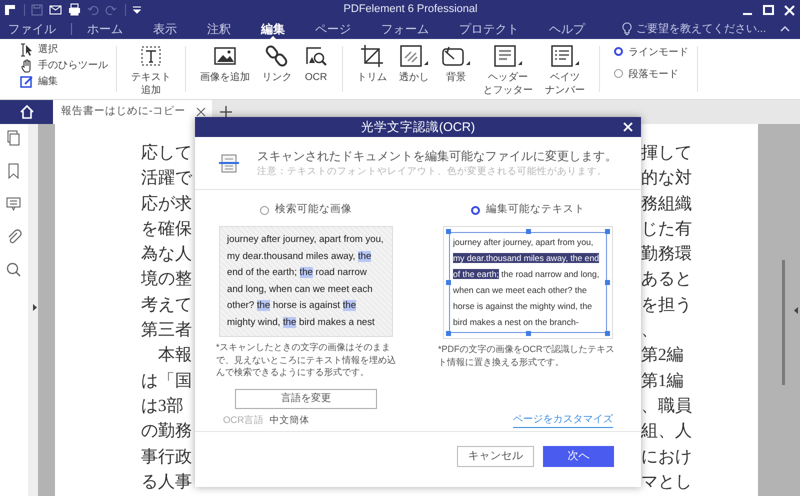 The width and height of the screenshot is (800, 496). I want to click on ocr-language-label: OCR言語, so click(243, 421).